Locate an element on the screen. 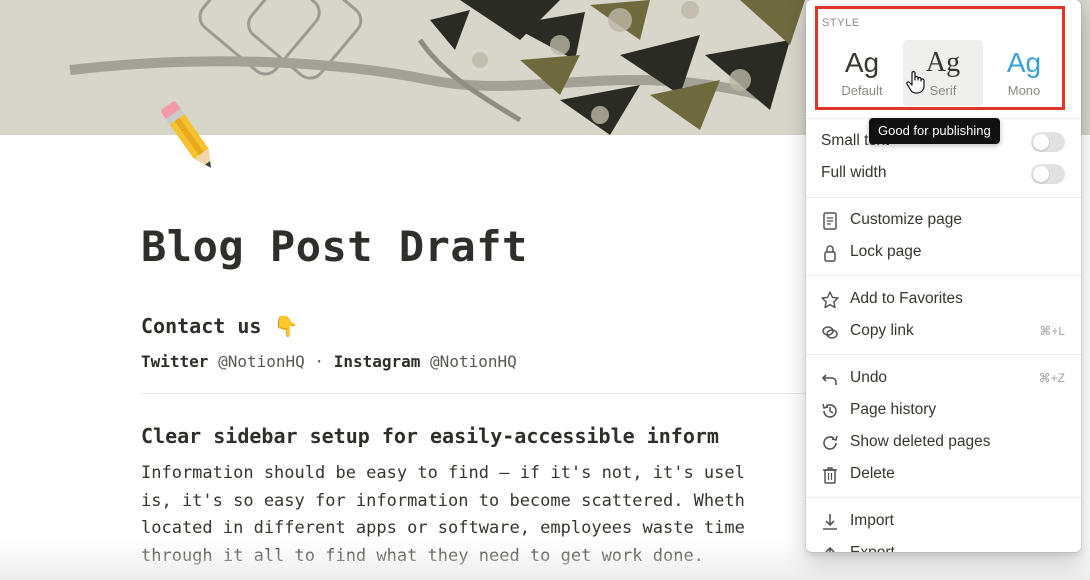  menu-item-label: Add to Favorites is located at coordinates (906, 298).